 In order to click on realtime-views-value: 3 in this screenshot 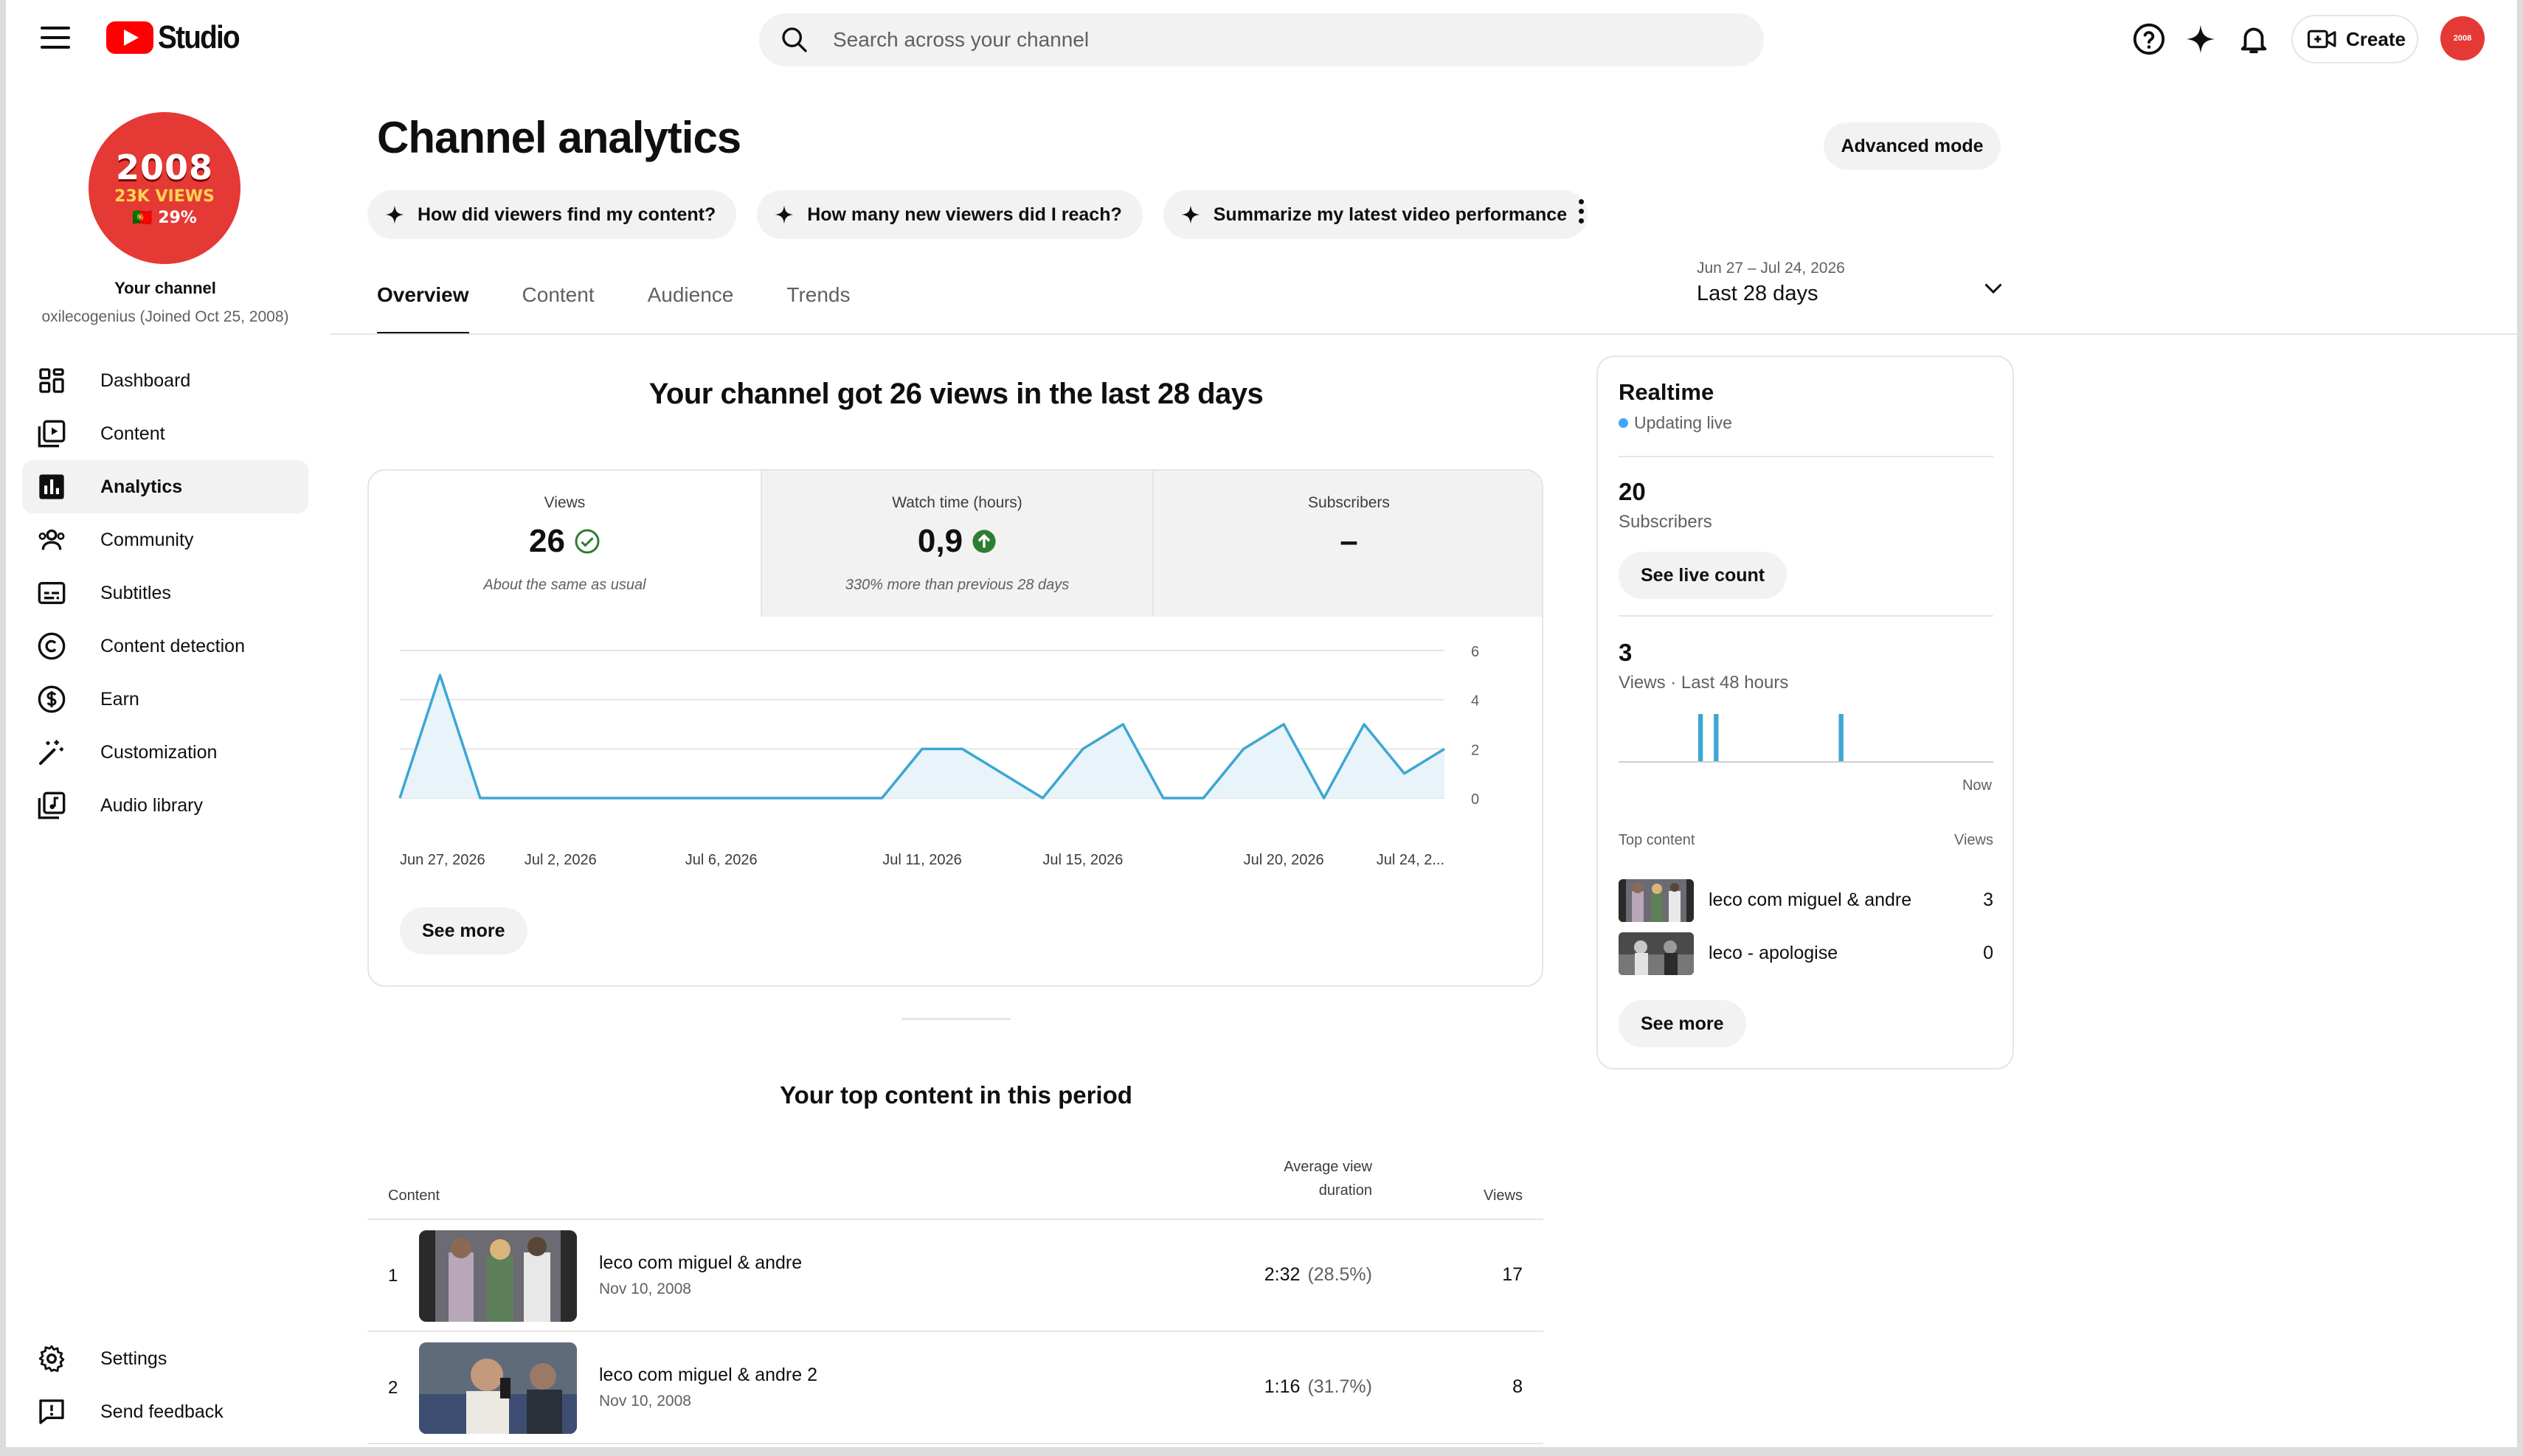, I will do `click(1626, 652)`.